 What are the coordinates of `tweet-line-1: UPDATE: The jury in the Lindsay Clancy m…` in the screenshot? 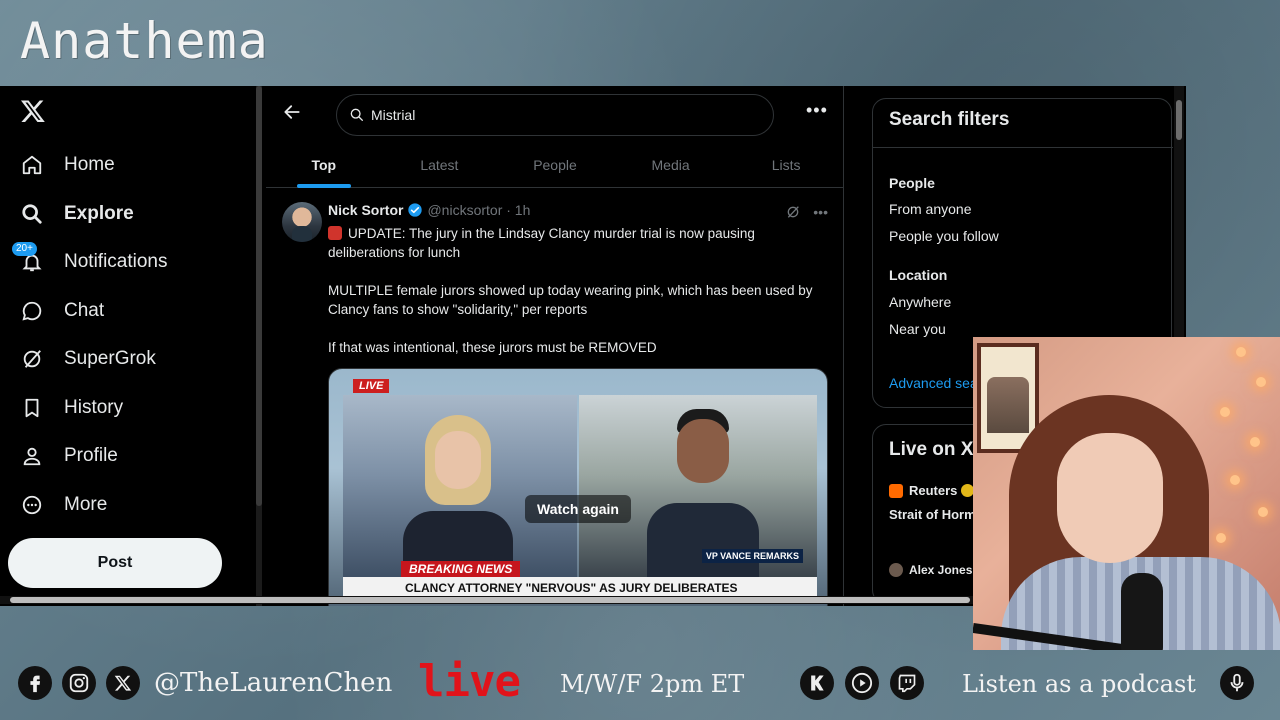 It's located at (541, 243).